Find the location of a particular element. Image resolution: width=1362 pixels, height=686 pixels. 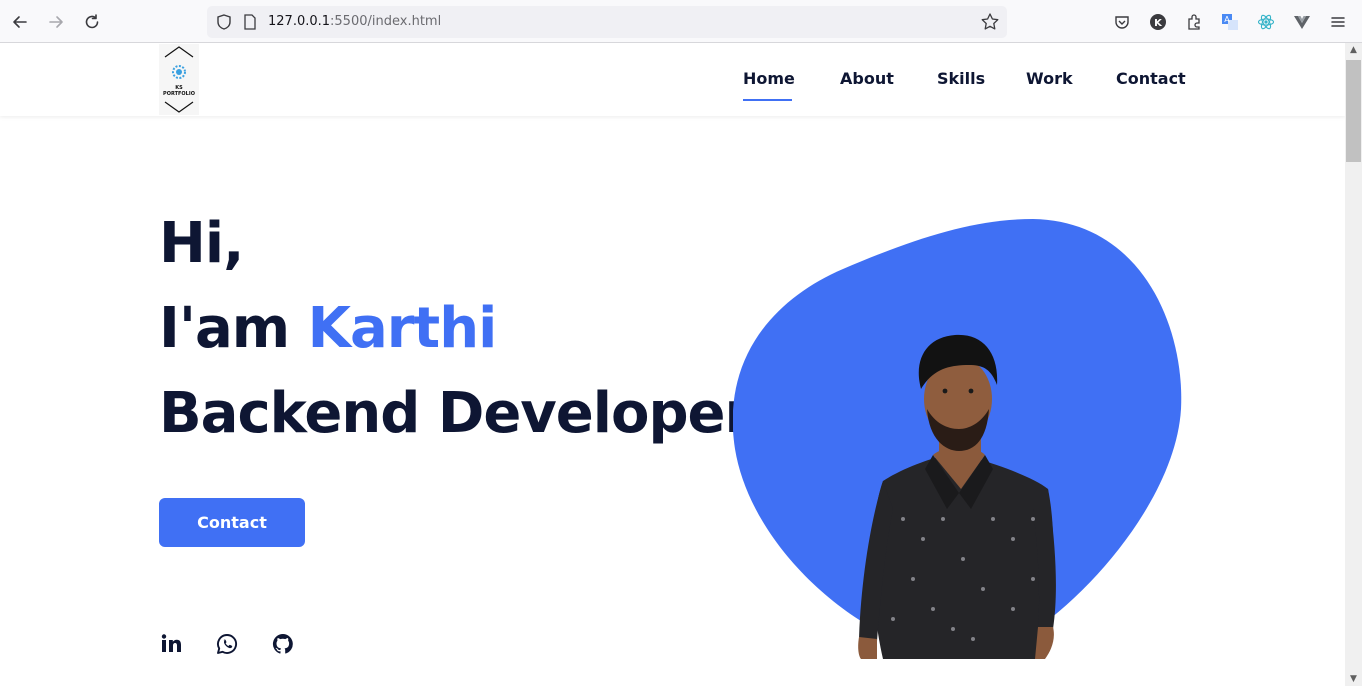

forward-arrow-icon is located at coordinates (56, 22).